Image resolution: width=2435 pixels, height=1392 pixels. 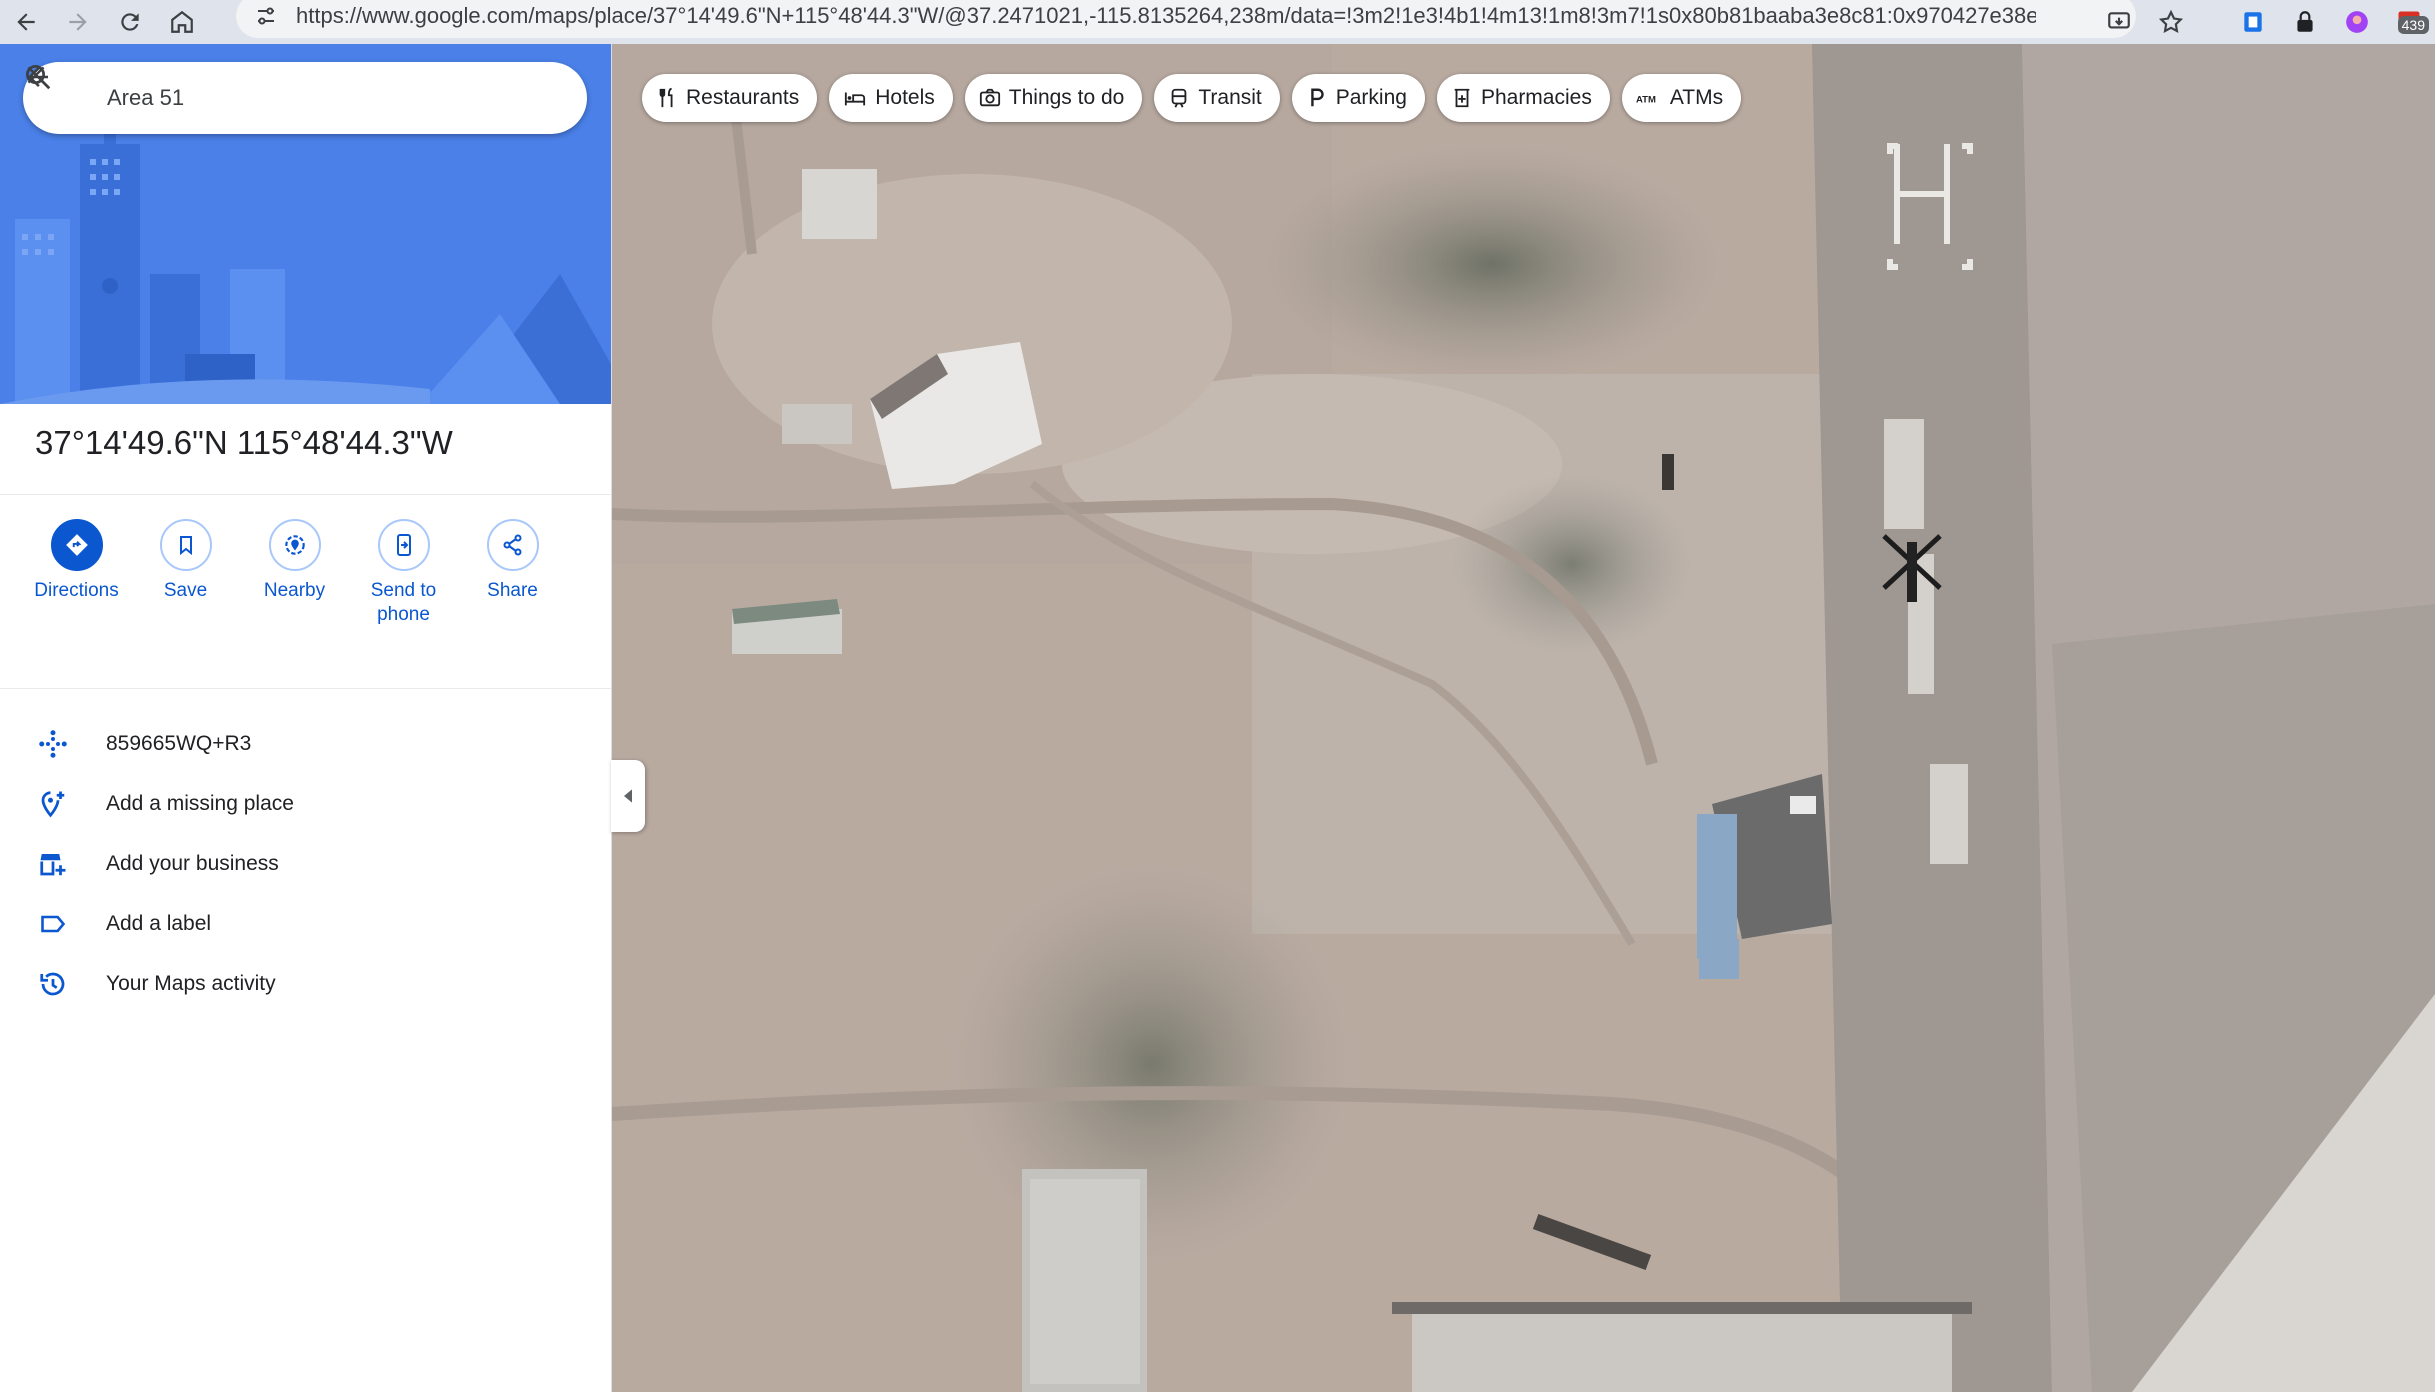 I want to click on add-business-text: Add your business, so click(x=192, y=863).